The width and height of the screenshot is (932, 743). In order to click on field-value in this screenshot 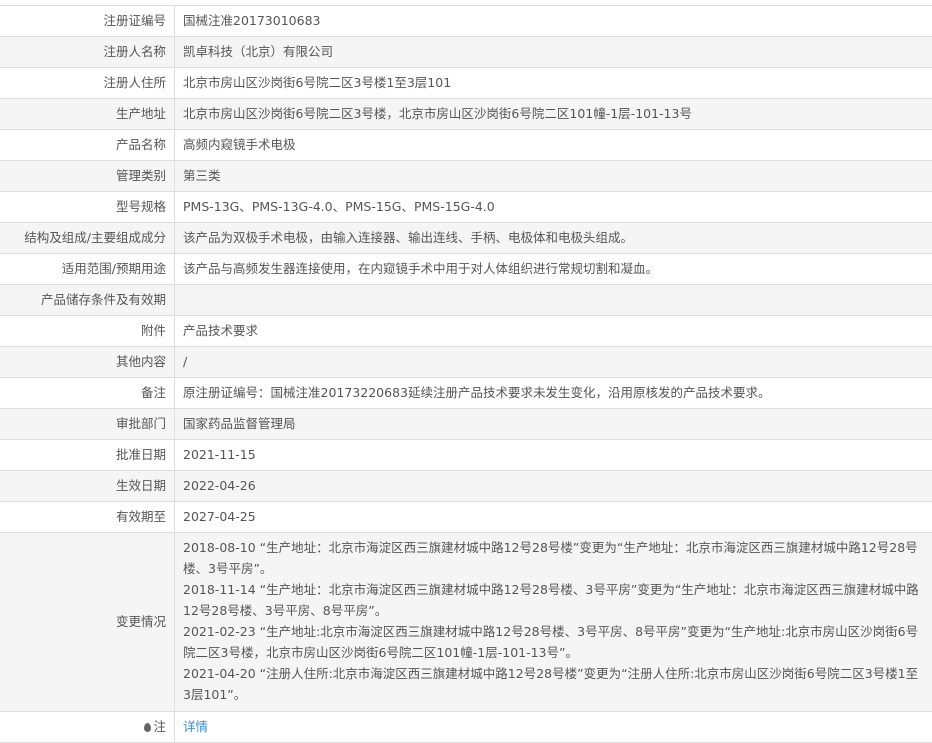, I will do `click(553, 300)`.